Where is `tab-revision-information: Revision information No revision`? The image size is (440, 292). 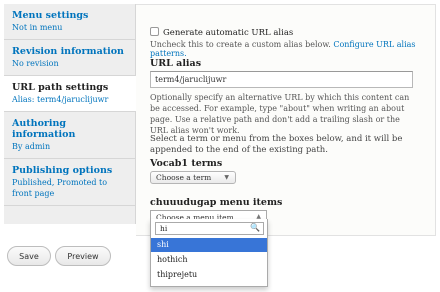
tab-revision-information: Revision information No revision is located at coordinates (69, 58).